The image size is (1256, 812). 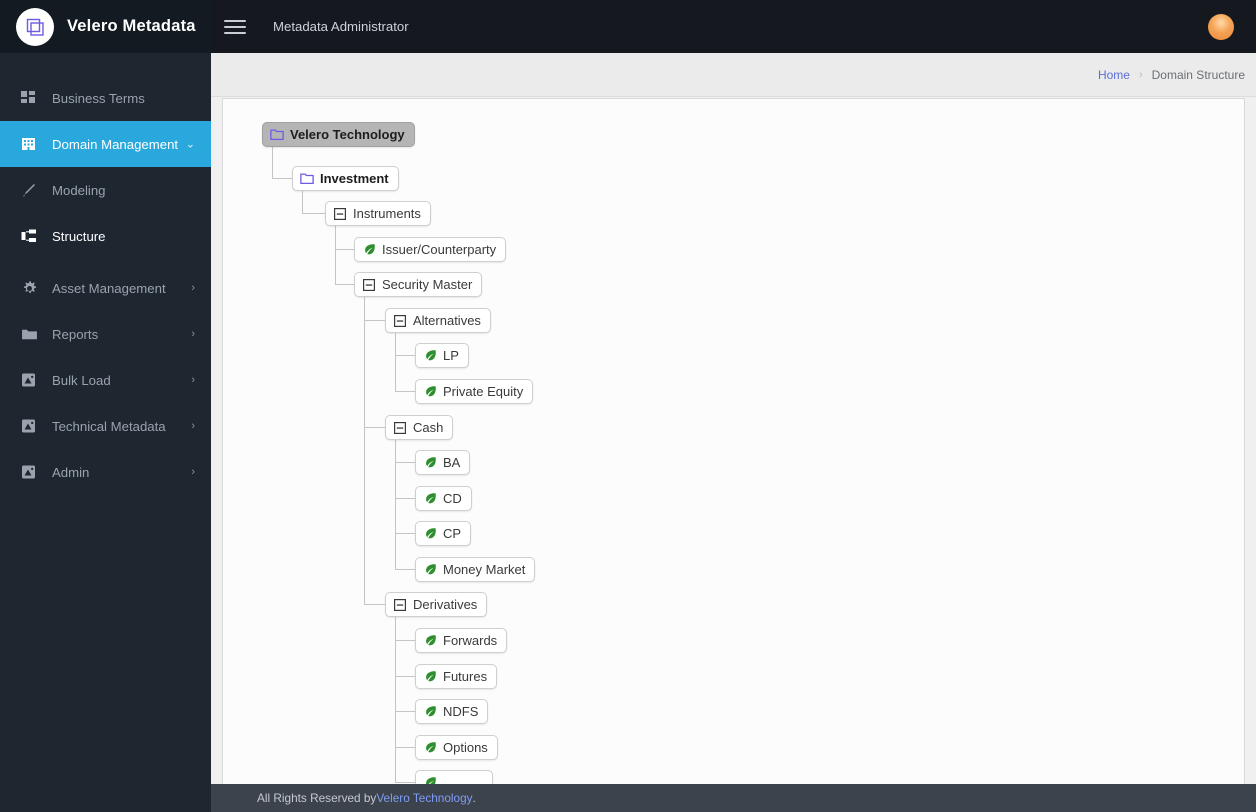 What do you see at coordinates (105, 144) in the screenshot?
I see `sidebar-item-domain-management: Domain Management ⌄` at bounding box center [105, 144].